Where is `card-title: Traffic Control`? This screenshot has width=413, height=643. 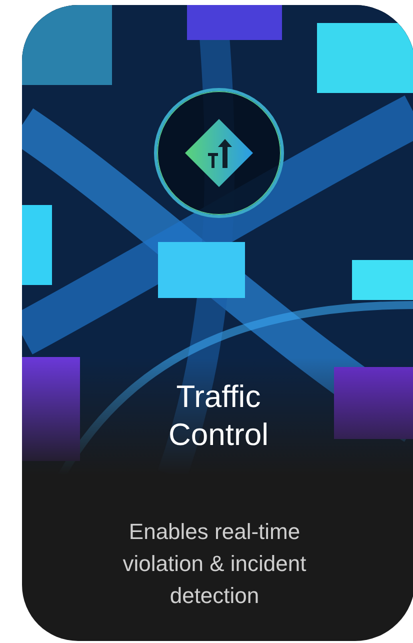
card-title: Traffic Control is located at coordinates (219, 416).